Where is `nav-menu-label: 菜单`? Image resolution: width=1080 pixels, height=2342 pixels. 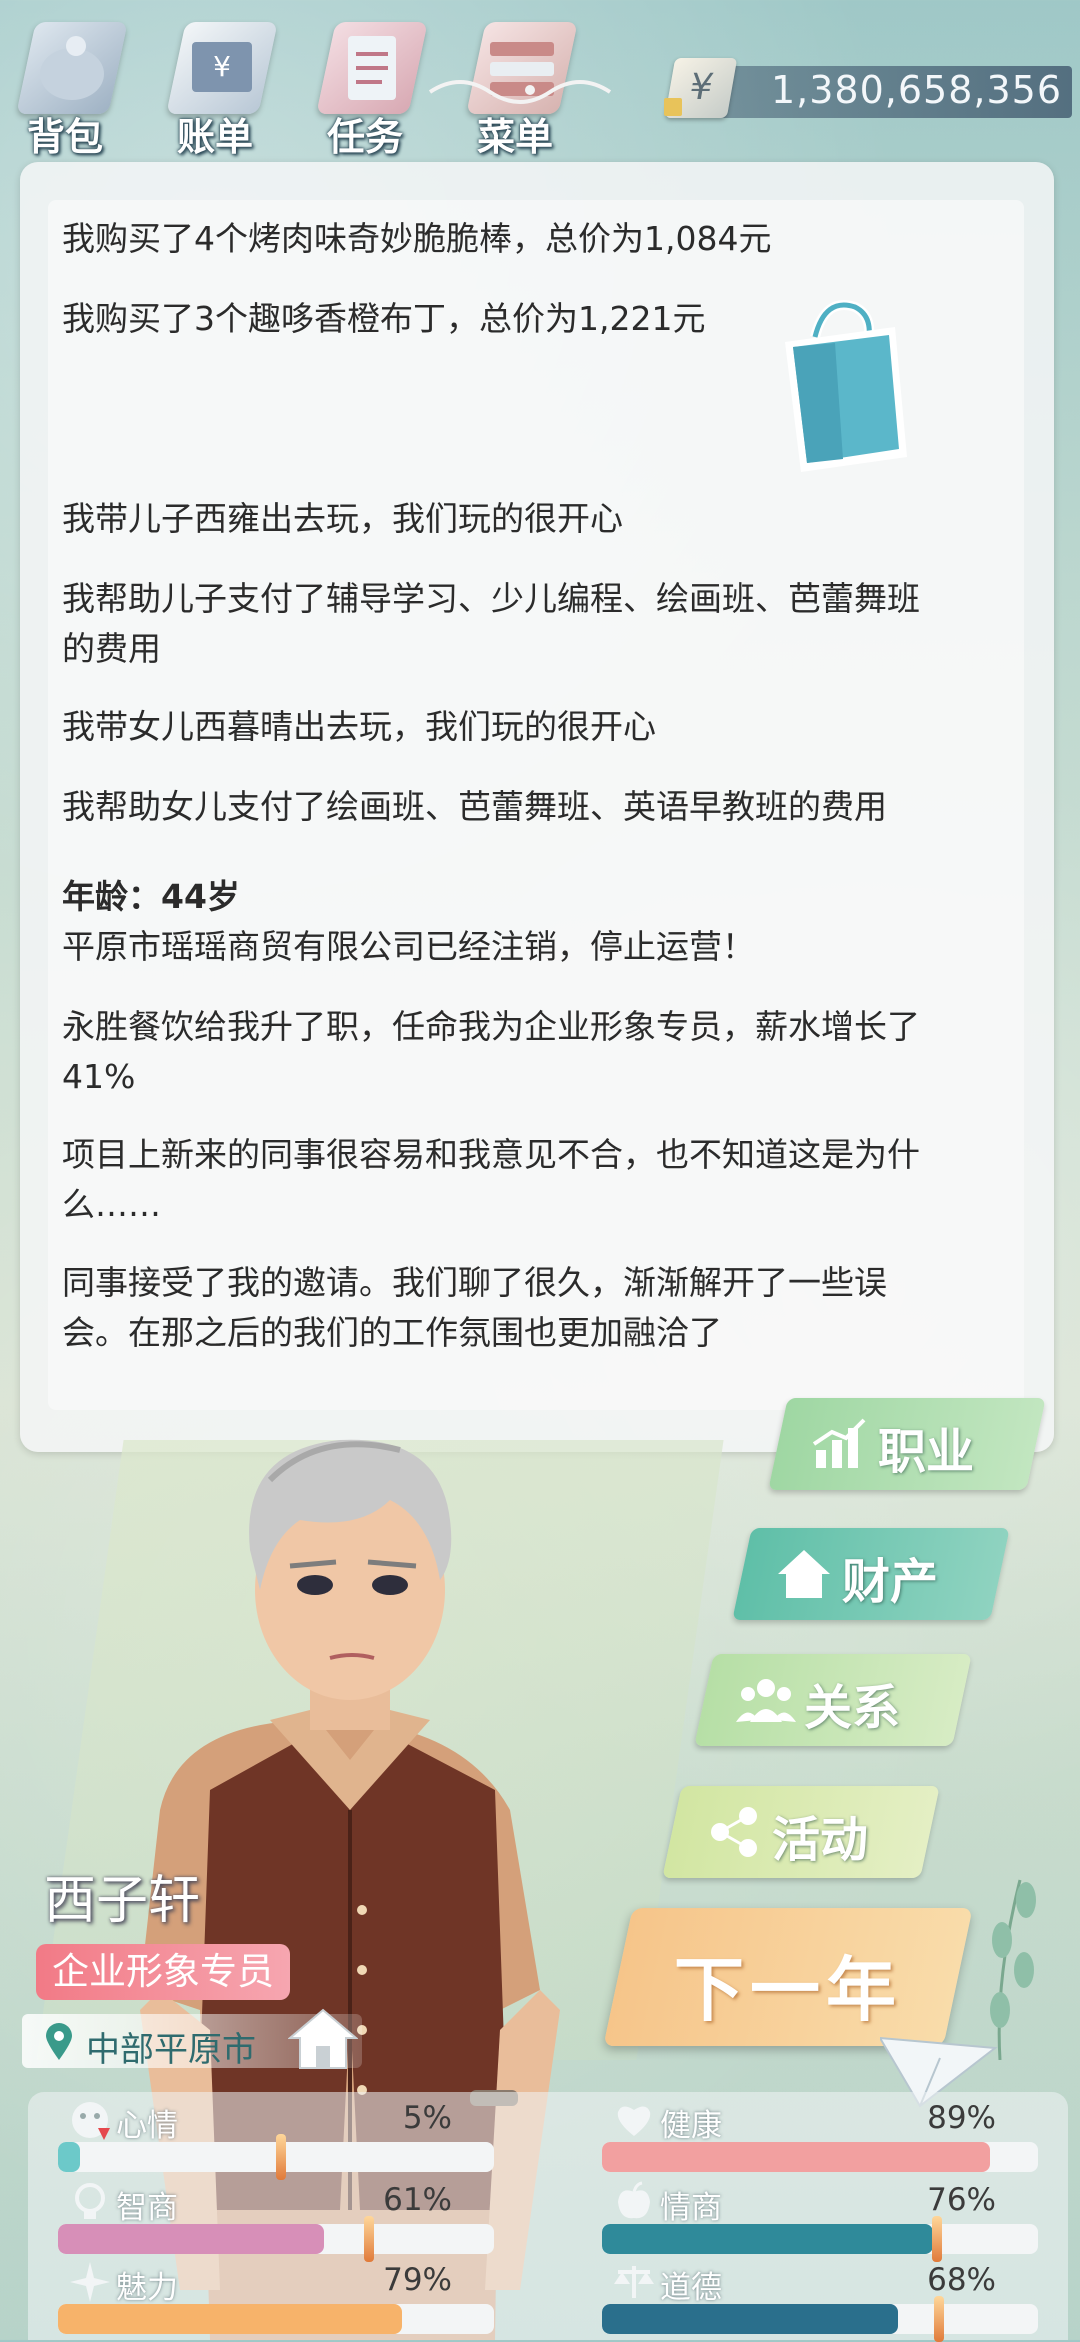 nav-menu-label: 菜单 is located at coordinates (514, 137).